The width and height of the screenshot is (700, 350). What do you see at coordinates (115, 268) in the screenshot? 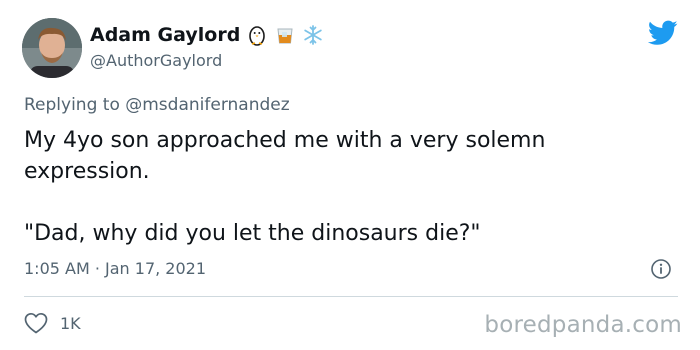
I see `tweet-timestamp: 1:05 AM · Jan 17, 2021` at bounding box center [115, 268].